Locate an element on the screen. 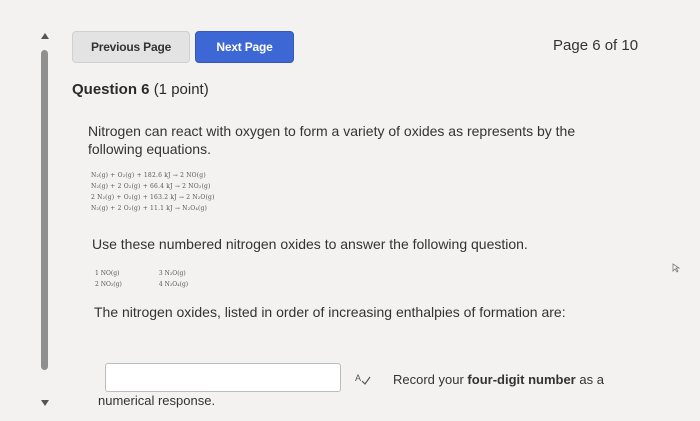  answer-input is located at coordinates (223, 377).